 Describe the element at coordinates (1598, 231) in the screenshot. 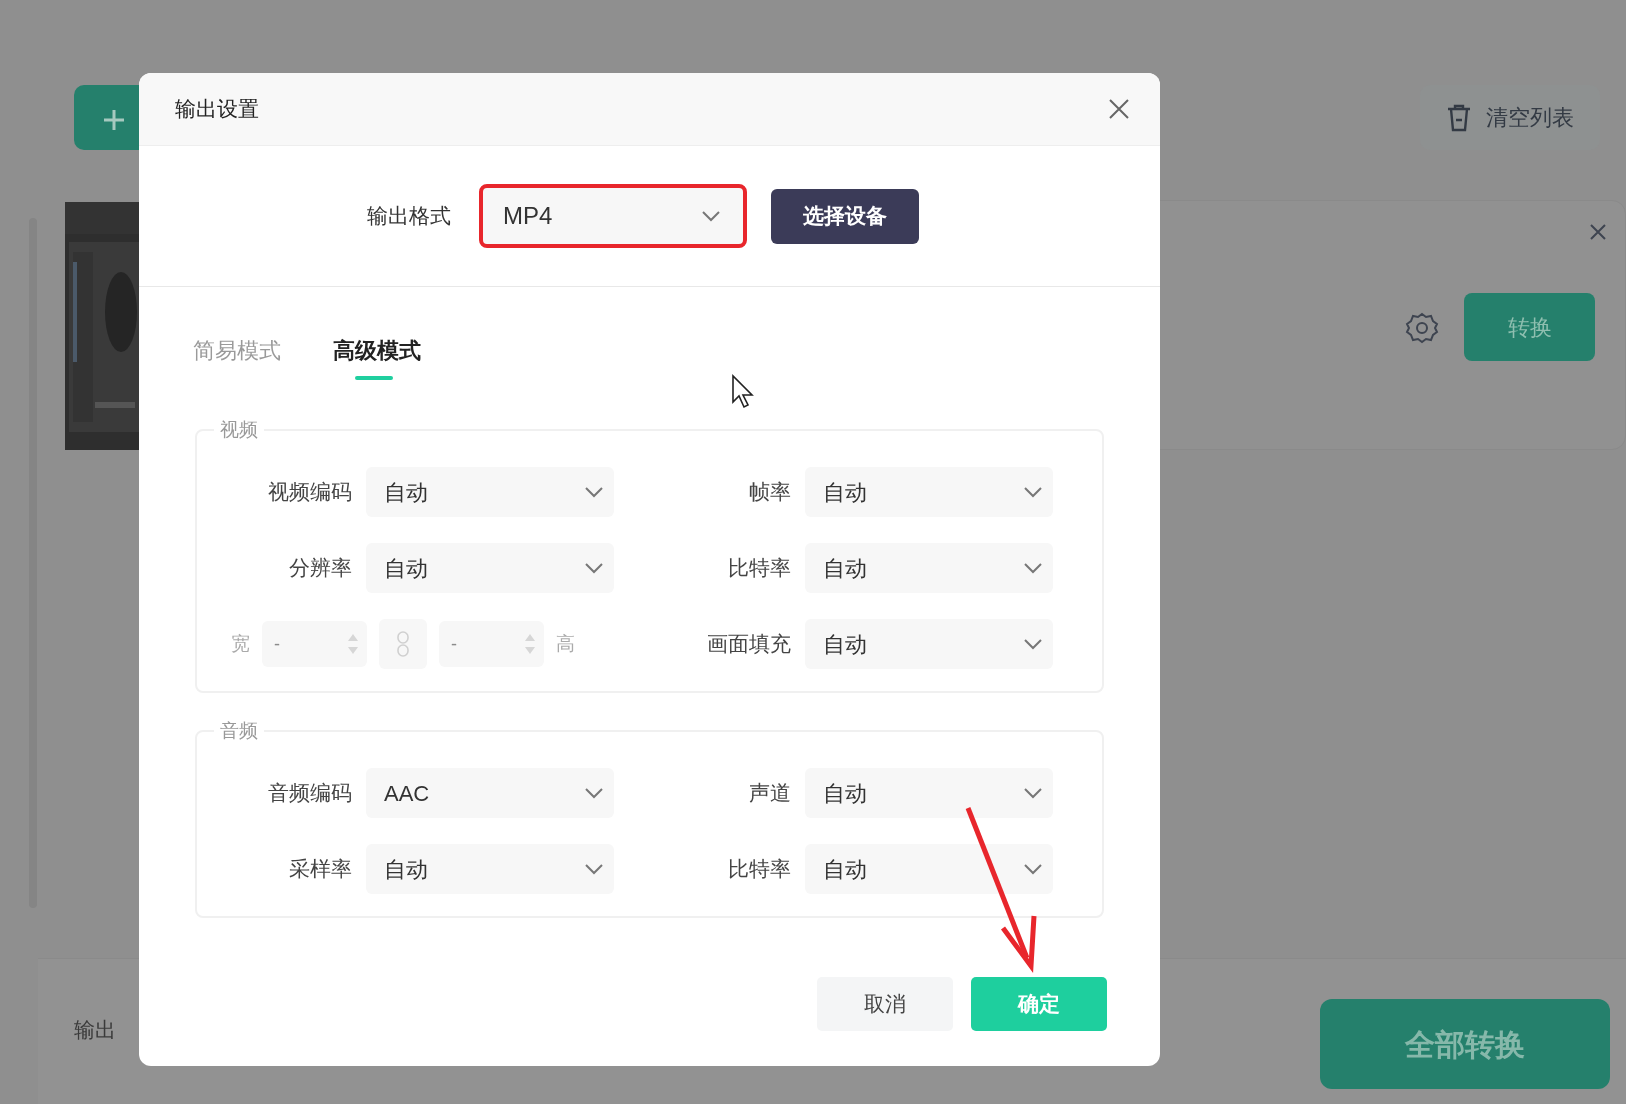

I see `close-icon` at that location.